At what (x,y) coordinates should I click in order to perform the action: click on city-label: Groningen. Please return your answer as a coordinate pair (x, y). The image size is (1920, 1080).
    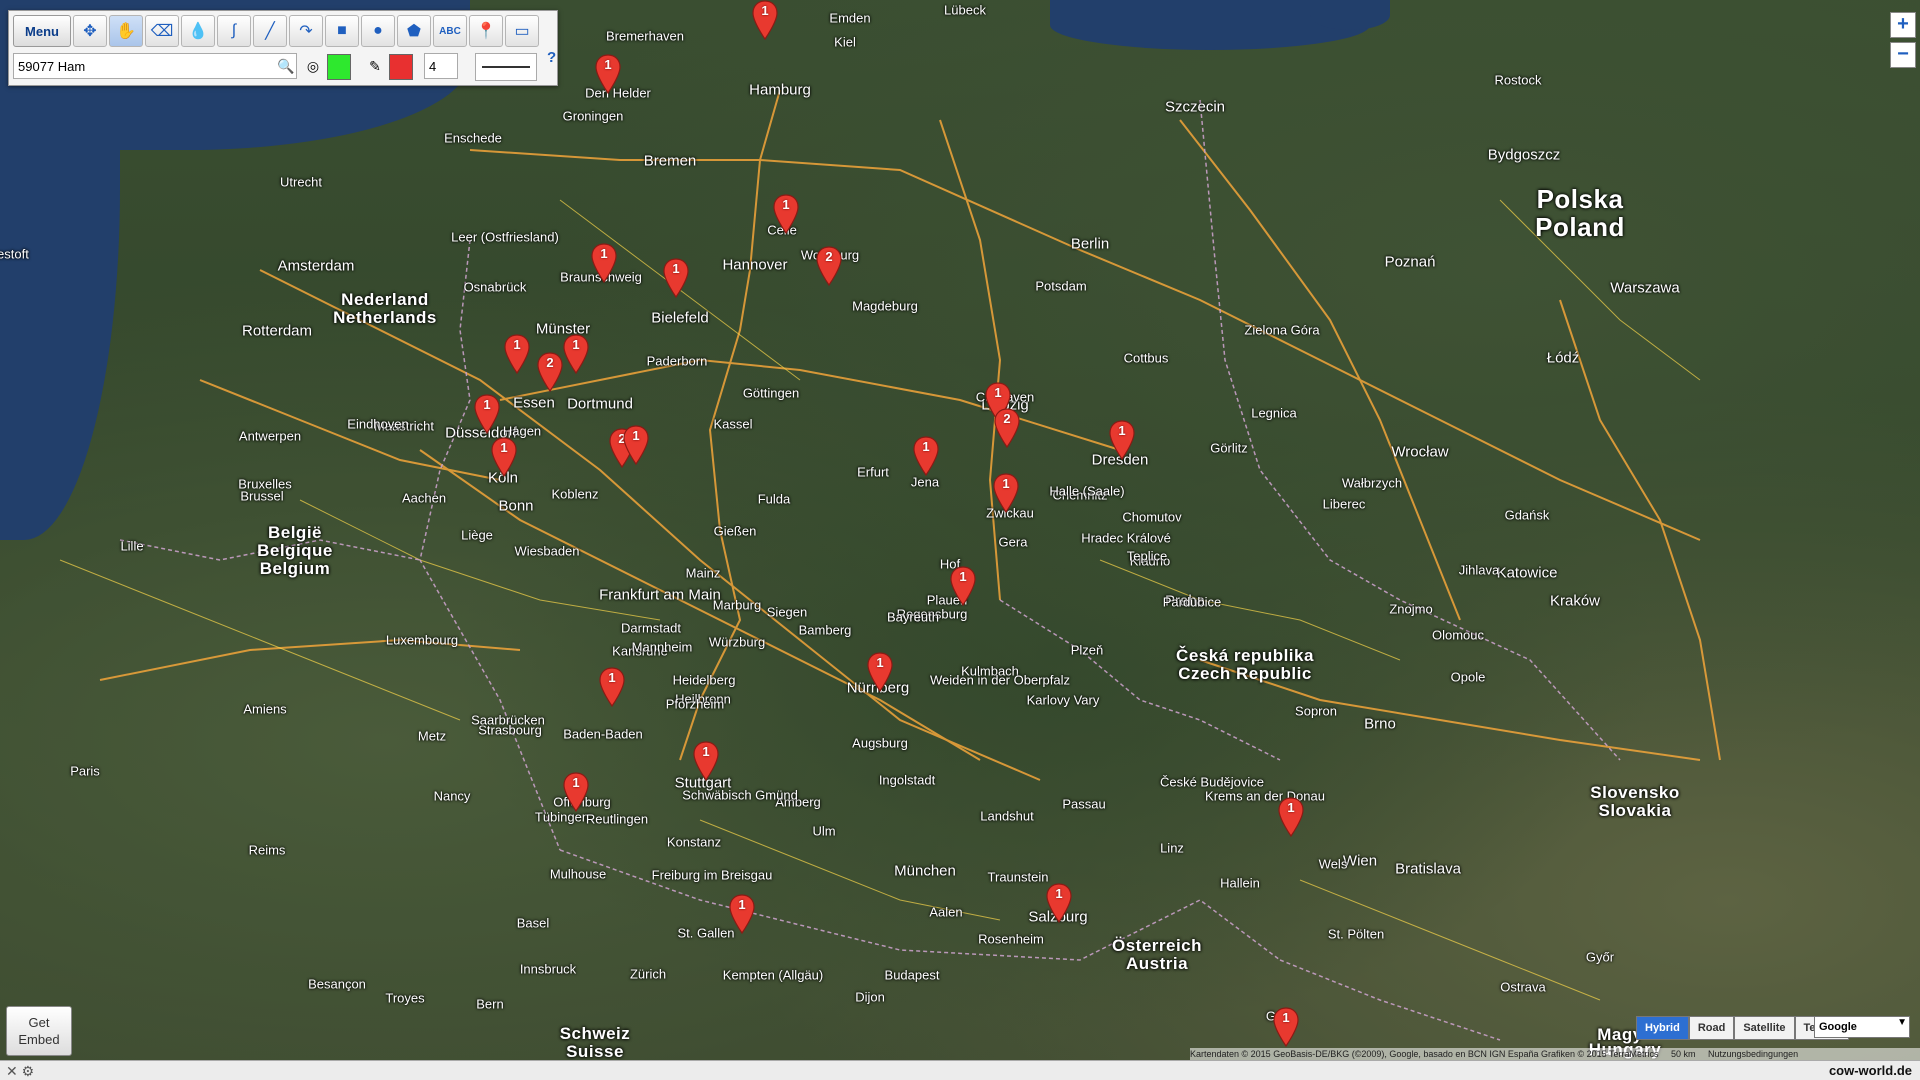
    Looking at the image, I should click on (593, 116).